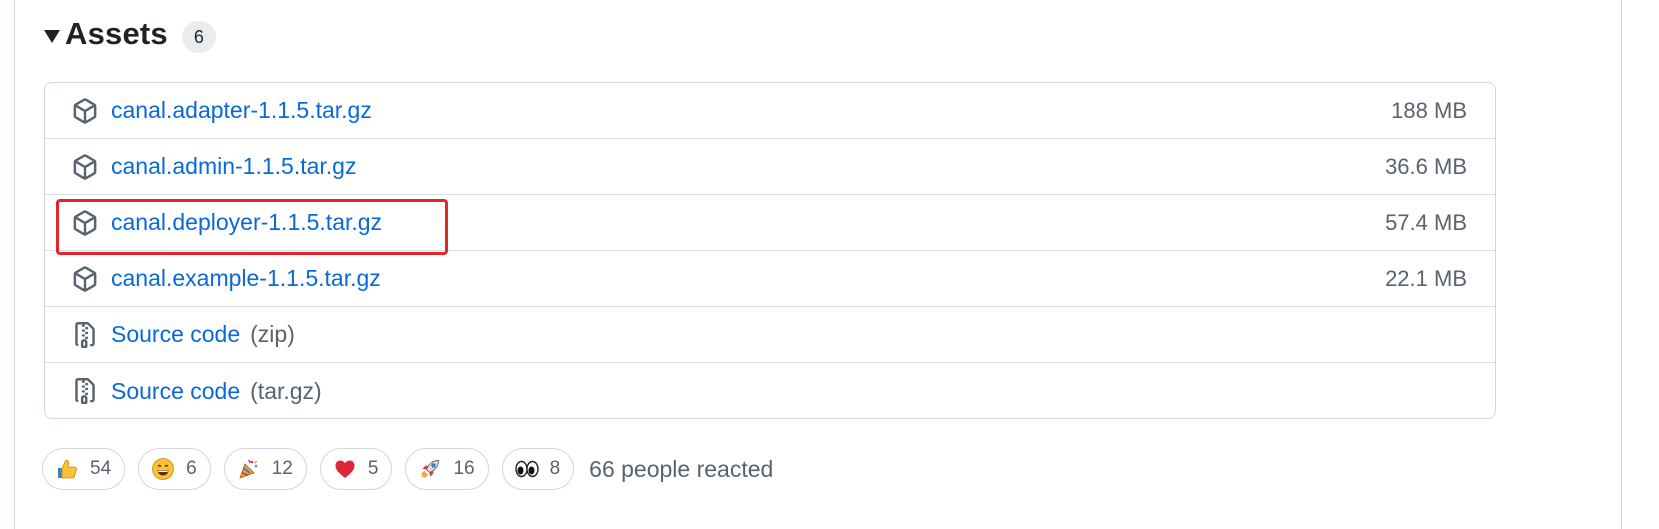 This screenshot has width=1659, height=529. What do you see at coordinates (101, 468) in the screenshot?
I see `reaction-count: 54` at bounding box center [101, 468].